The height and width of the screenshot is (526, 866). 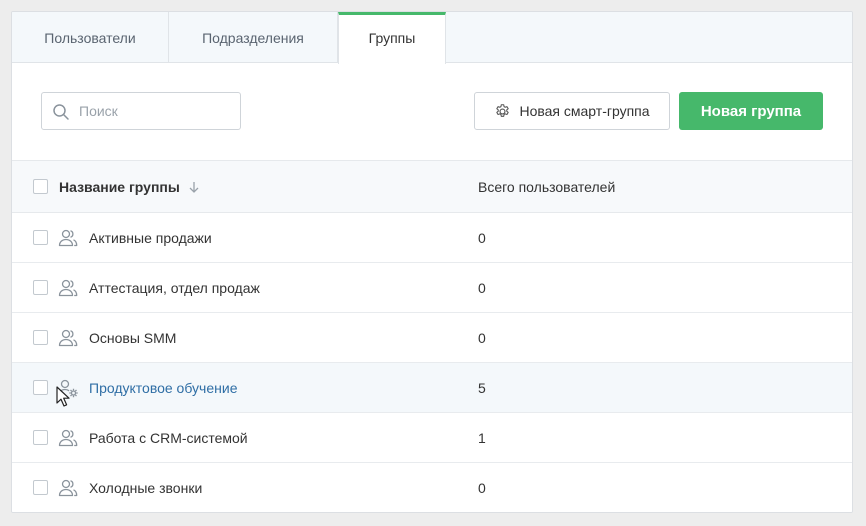 I want to click on new-group-button: Новая группа, so click(x=751, y=111).